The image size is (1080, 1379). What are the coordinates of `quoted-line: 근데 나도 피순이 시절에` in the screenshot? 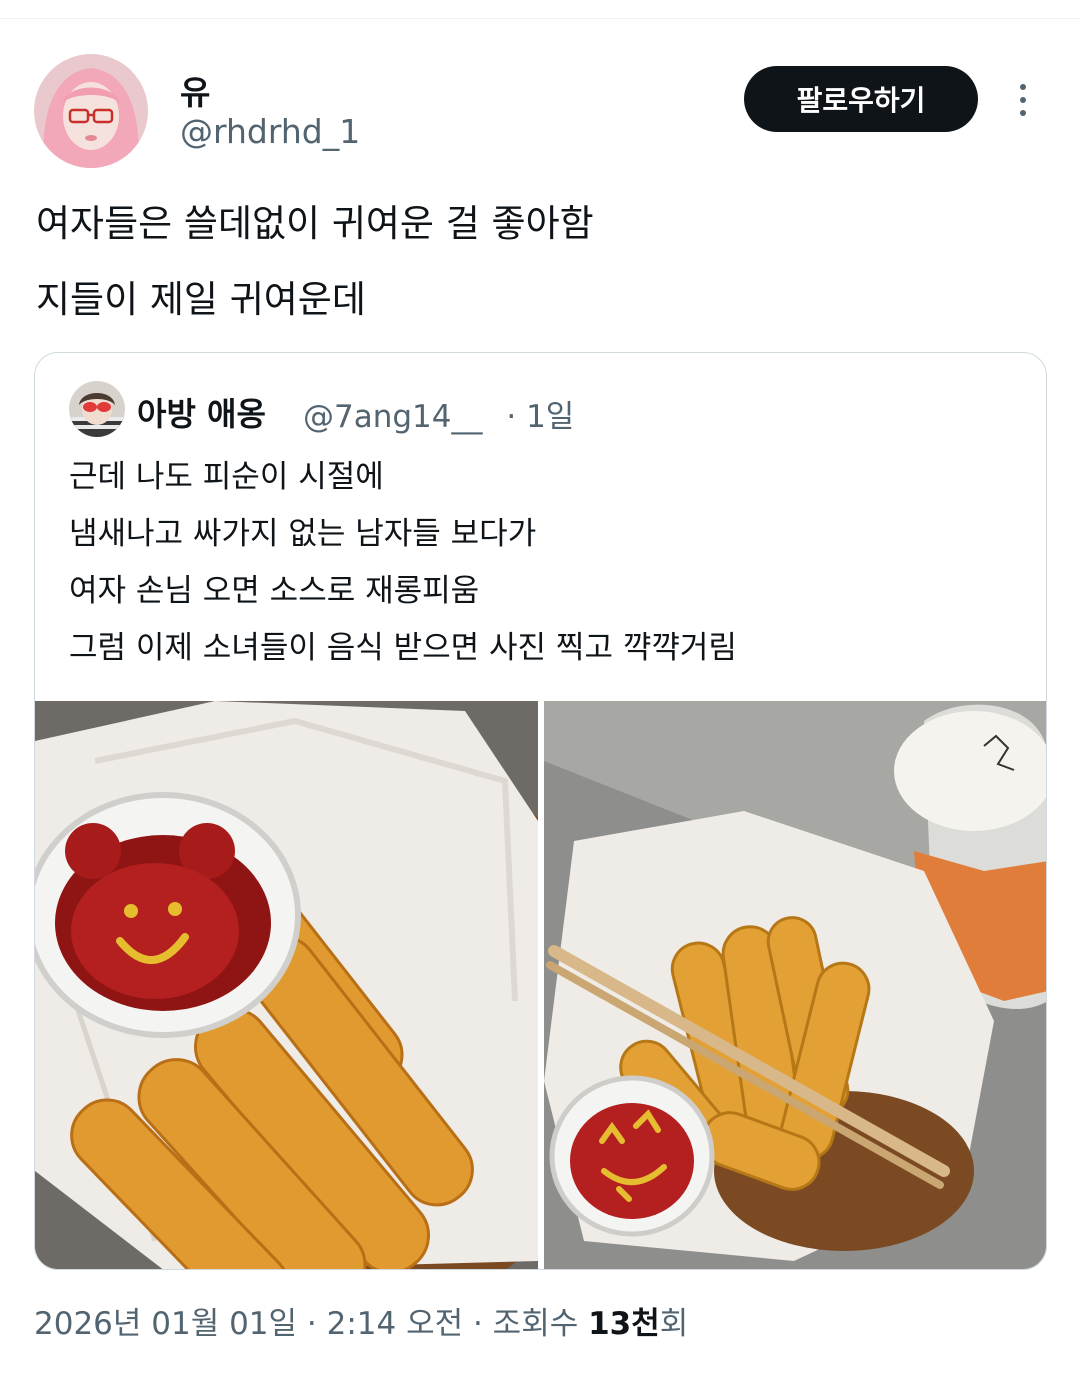 It's located at (226, 477).